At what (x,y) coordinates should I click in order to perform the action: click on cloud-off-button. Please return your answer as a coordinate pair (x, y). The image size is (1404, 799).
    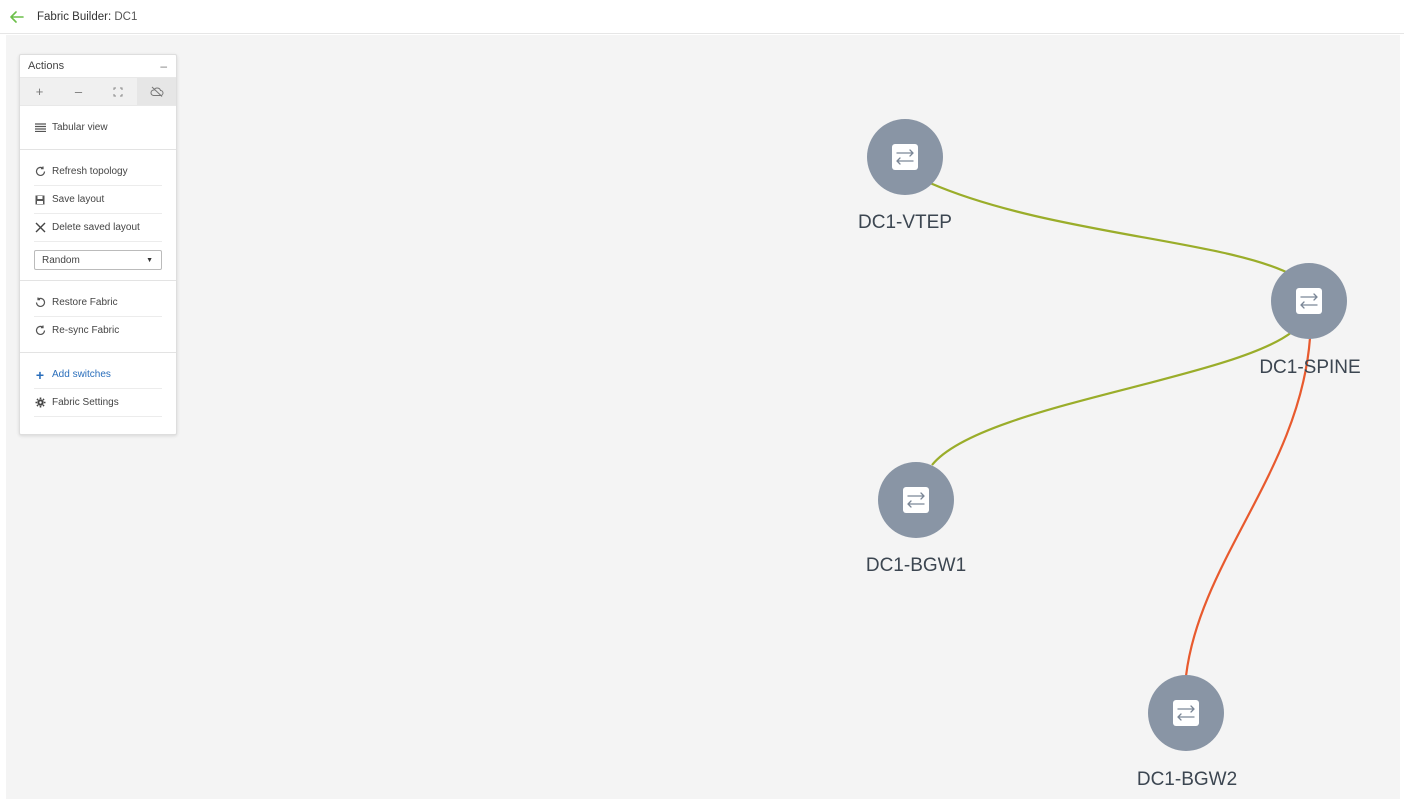
    Looking at the image, I should click on (156, 91).